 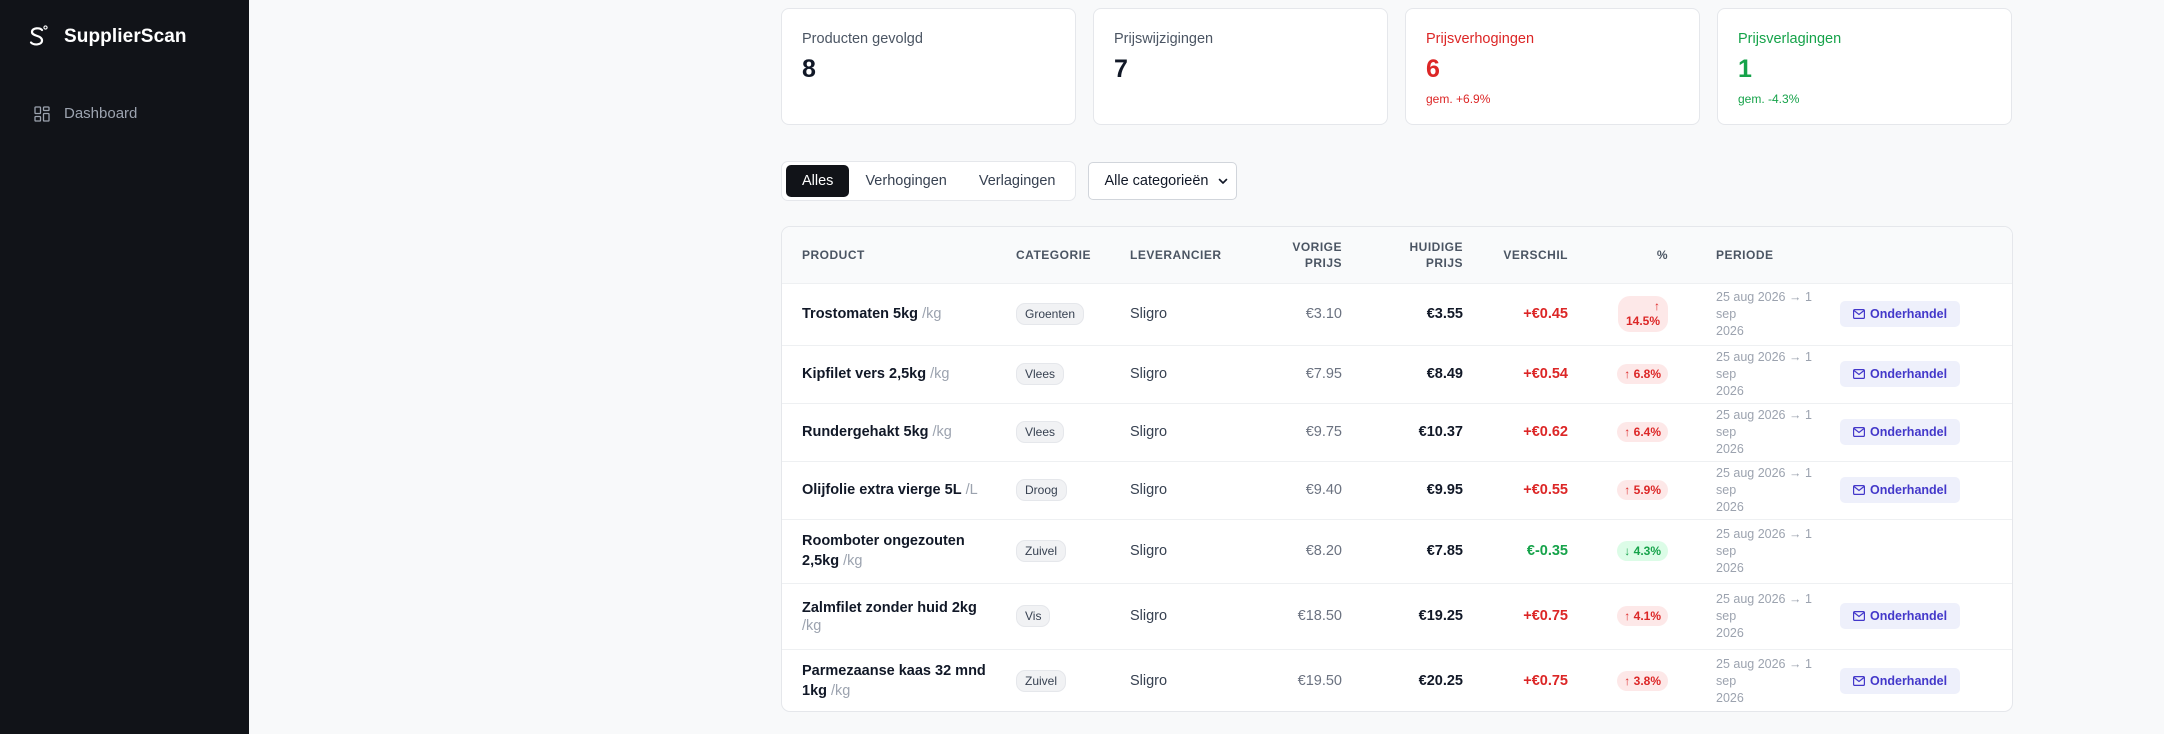 I want to click on percent-cell: ↑ 6.8%, so click(x=1626, y=374).